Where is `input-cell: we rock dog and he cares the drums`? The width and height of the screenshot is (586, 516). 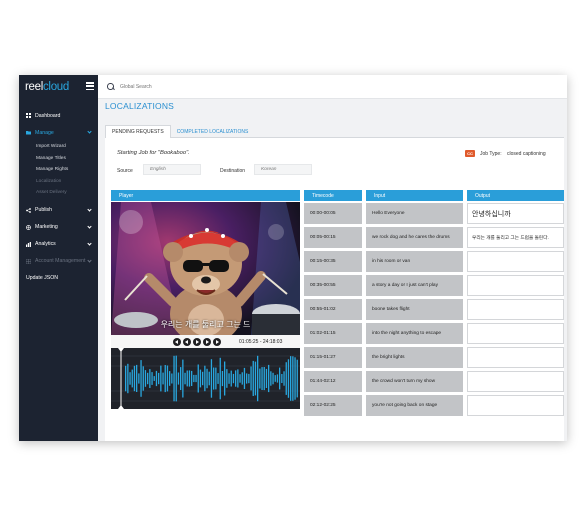
input-cell: we rock dog and he cares the drums is located at coordinates (414, 237).